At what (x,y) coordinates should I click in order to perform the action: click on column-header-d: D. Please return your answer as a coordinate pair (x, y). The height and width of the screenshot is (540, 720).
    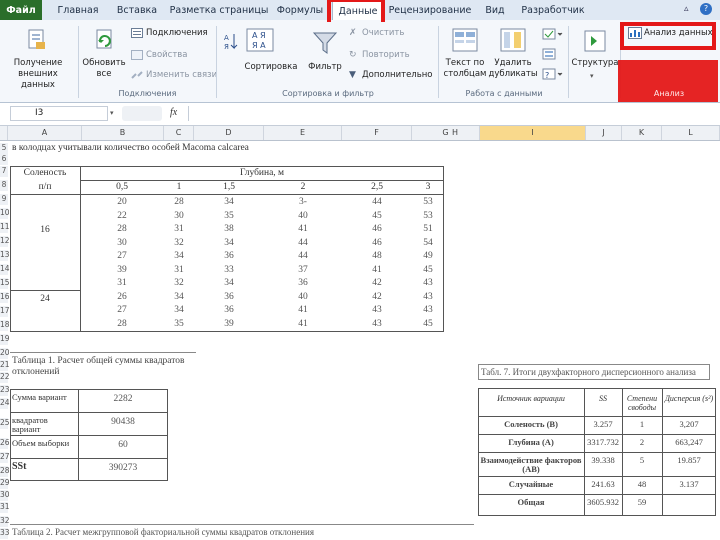
    Looking at the image, I should click on (229, 133).